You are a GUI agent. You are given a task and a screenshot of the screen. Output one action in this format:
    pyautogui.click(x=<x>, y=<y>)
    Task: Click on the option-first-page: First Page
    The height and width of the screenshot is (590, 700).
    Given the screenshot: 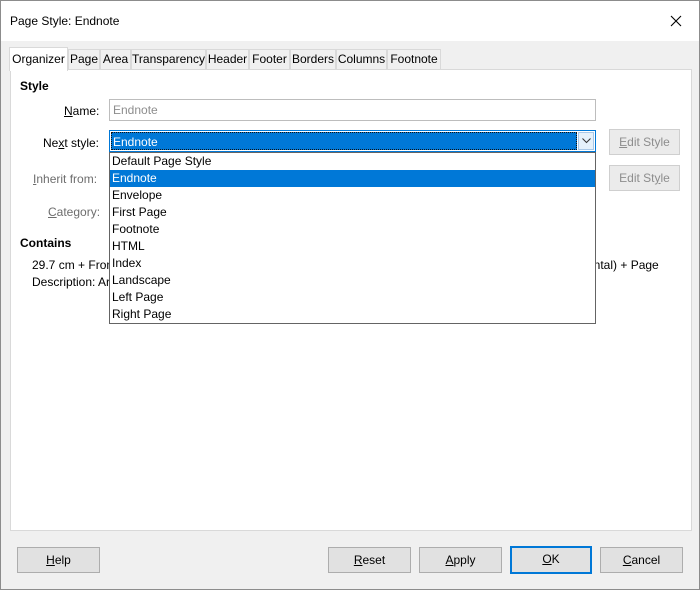 What is the action you would take?
    pyautogui.click(x=352, y=212)
    